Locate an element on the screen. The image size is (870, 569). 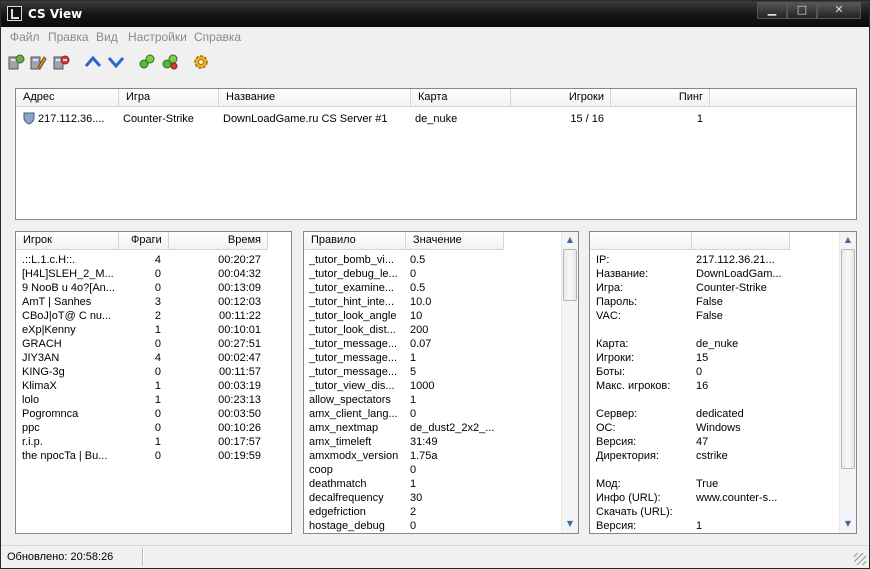
player-row: r.i.p. 1 00:17:57 is located at coordinates (141, 442).